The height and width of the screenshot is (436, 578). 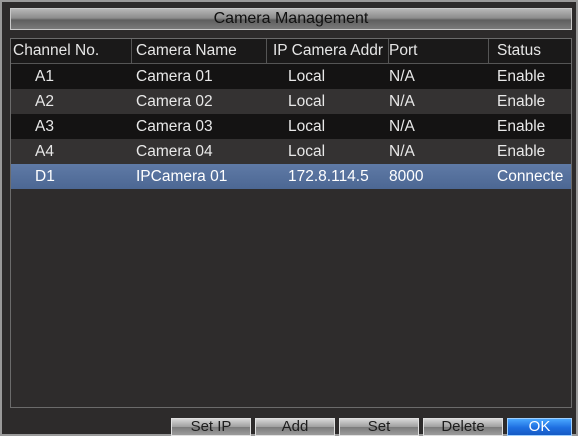 What do you see at coordinates (174, 101) in the screenshot?
I see `camera-name-cell: Camera 02` at bounding box center [174, 101].